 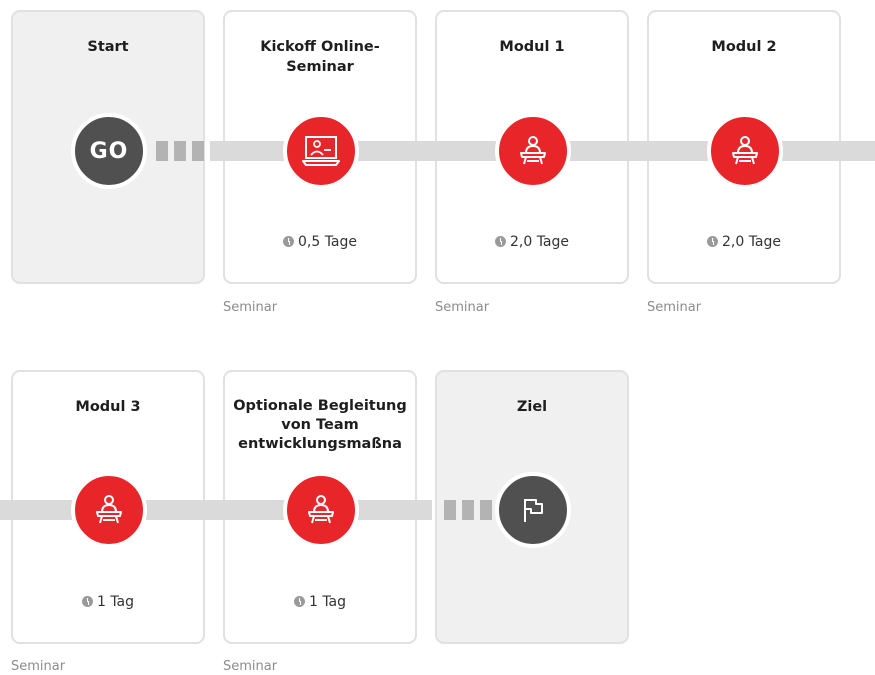 I want to click on card-title: Modul 3, so click(x=108, y=407).